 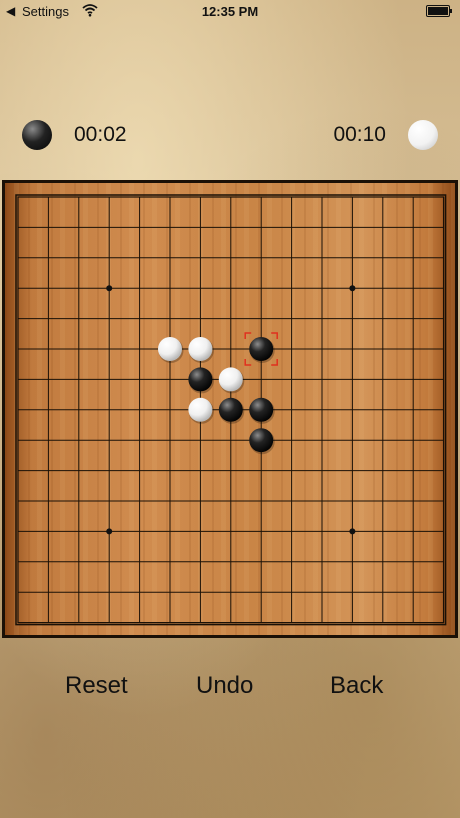 What do you see at coordinates (96, 686) in the screenshot?
I see `reset-button: Reset` at bounding box center [96, 686].